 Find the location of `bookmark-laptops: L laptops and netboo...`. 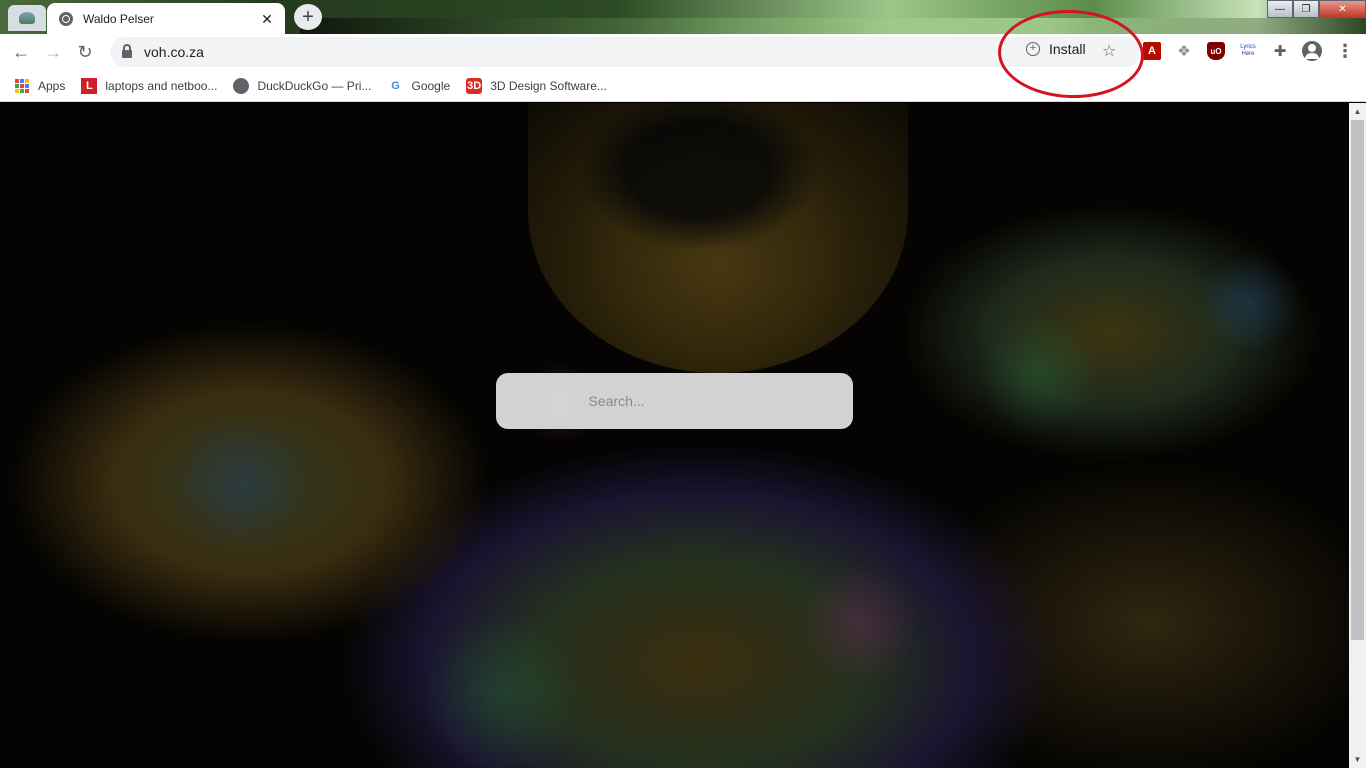

bookmark-laptops: L laptops and netboo... is located at coordinates (149, 85).